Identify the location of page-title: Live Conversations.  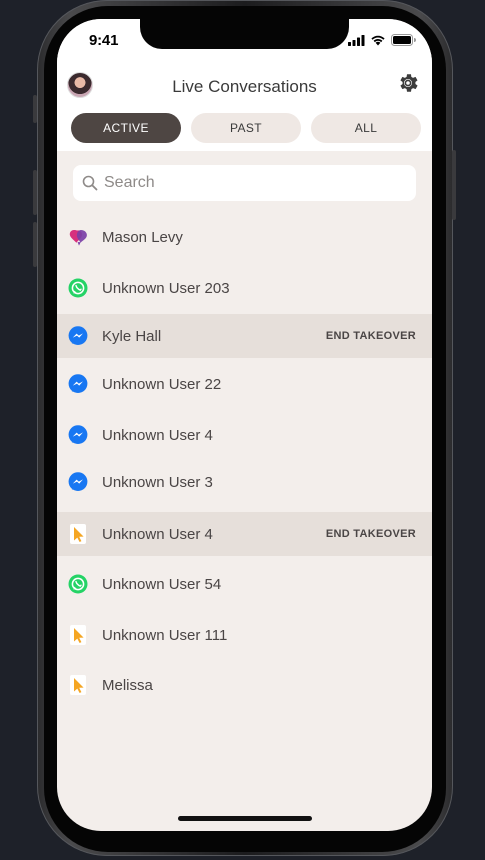
(244, 86).